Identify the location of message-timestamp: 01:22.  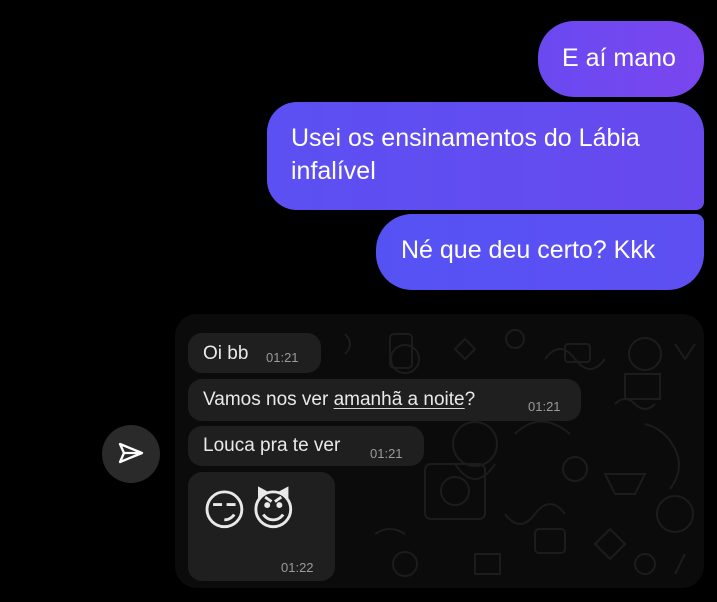
(297, 567).